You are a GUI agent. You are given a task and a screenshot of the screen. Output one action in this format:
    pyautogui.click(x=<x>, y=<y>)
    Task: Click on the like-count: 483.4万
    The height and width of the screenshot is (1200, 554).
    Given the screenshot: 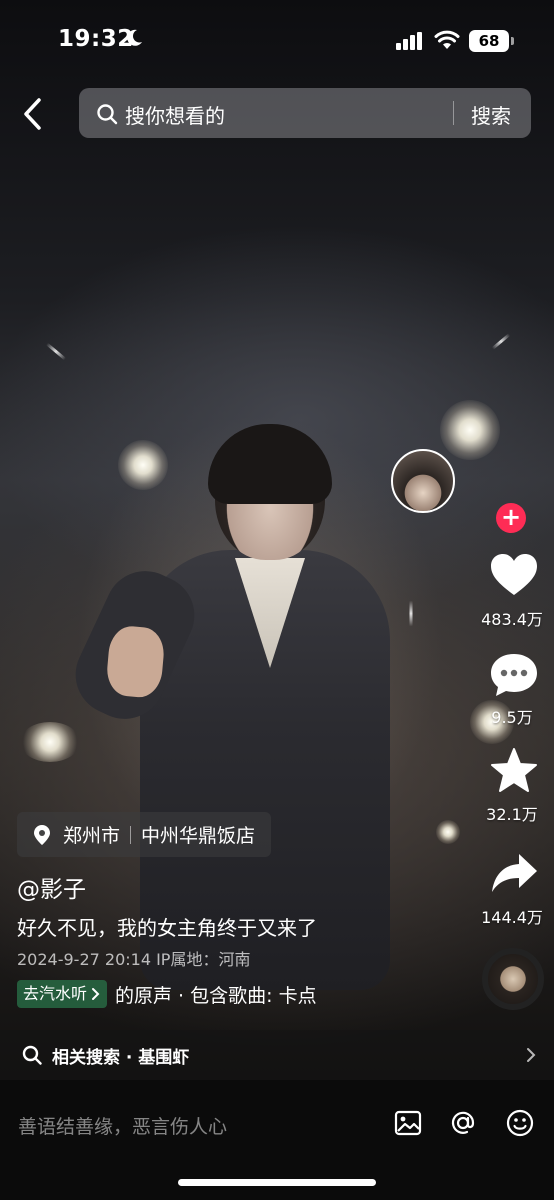 What is the action you would take?
    pyautogui.click(x=512, y=619)
    